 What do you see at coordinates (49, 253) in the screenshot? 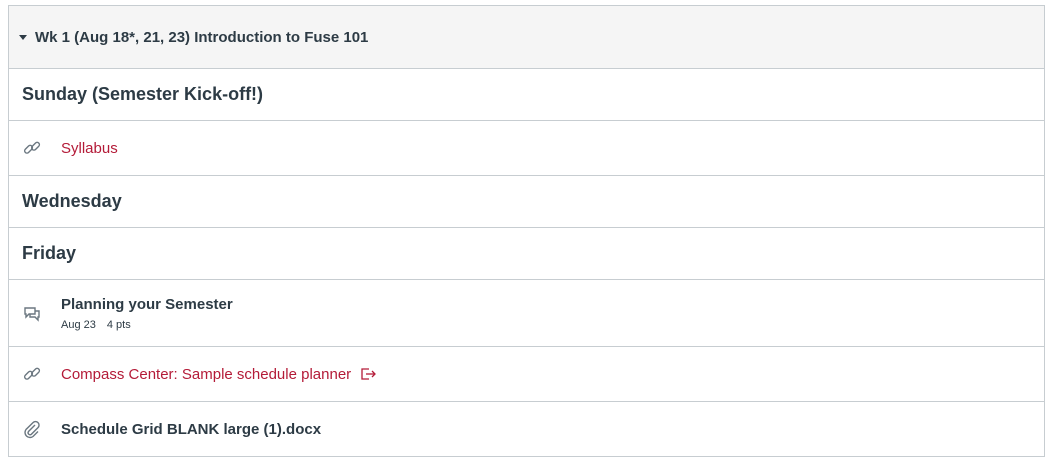
I see `subheader-label: Friday` at bounding box center [49, 253].